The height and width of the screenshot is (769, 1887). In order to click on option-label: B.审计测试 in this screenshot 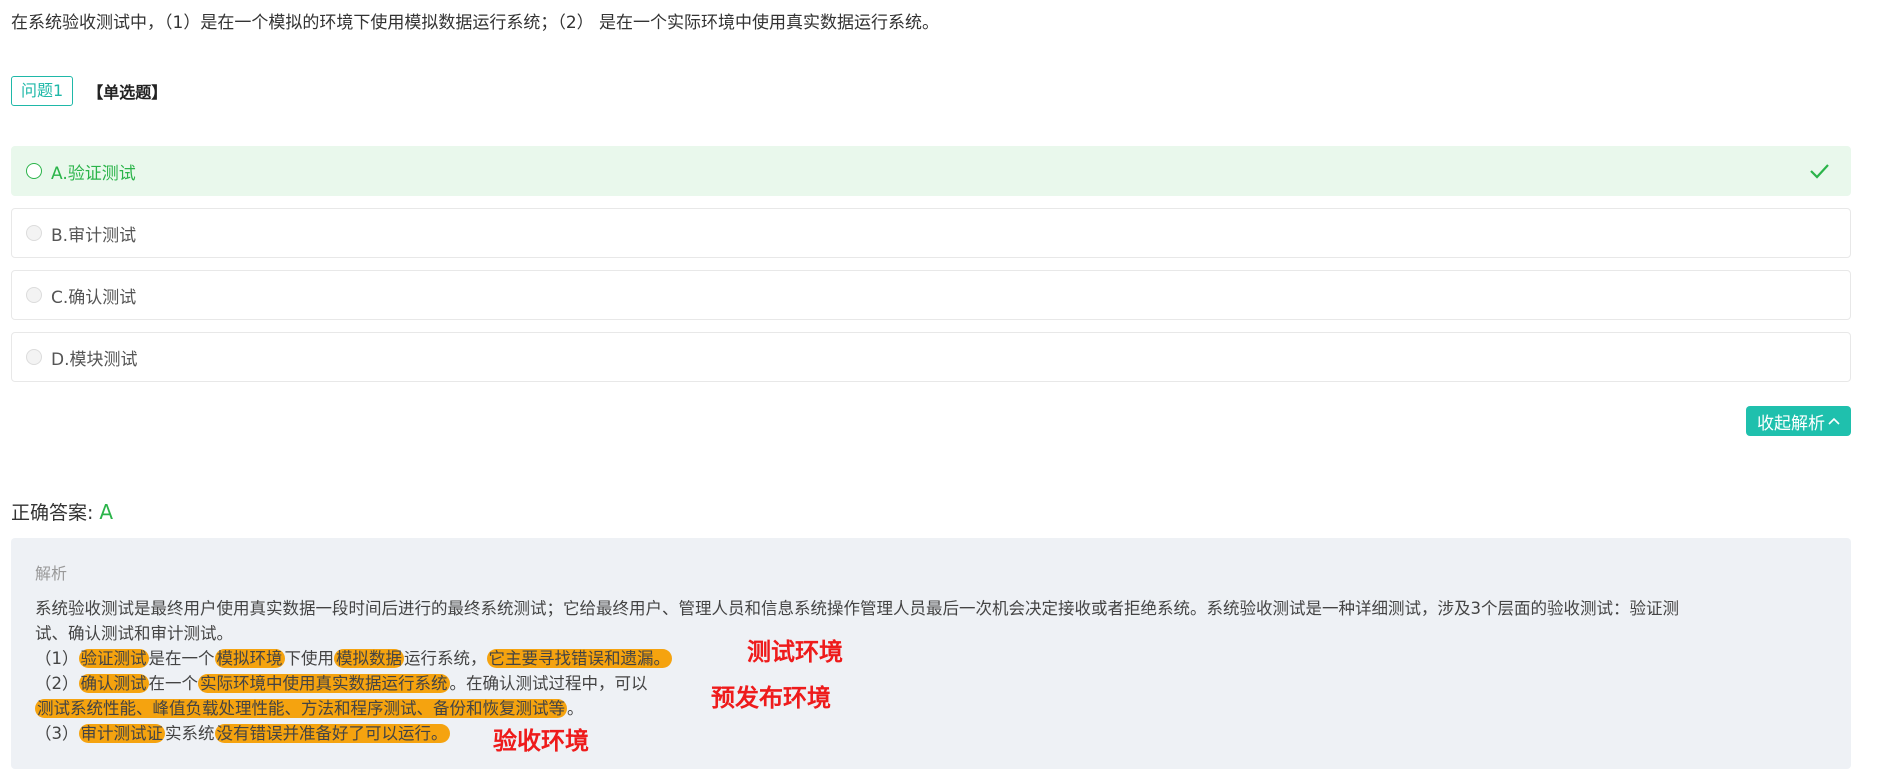, I will do `click(94, 235)`.